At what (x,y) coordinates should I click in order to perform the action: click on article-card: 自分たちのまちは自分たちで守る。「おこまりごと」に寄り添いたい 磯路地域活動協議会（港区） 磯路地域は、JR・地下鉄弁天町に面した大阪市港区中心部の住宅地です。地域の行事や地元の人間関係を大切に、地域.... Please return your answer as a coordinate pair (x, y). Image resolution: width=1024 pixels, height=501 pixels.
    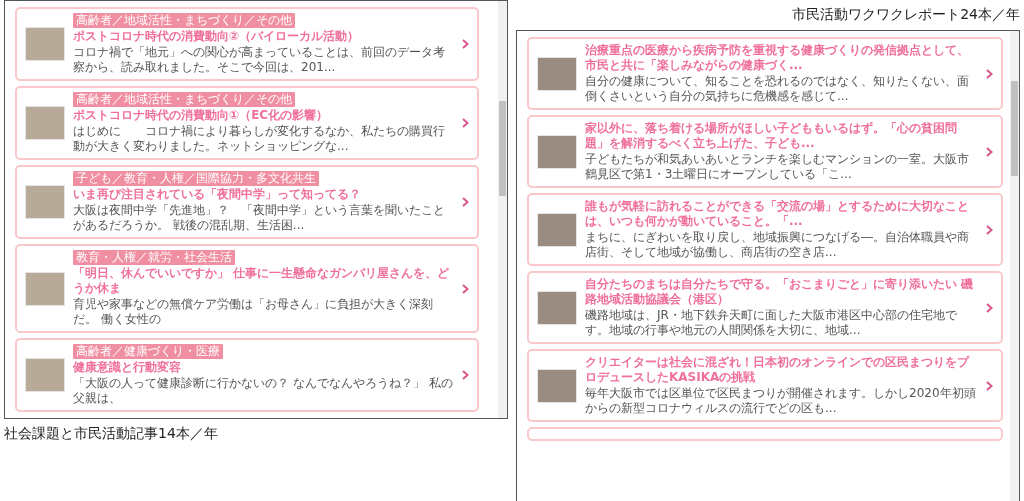
    Looking at the image, I should click on (765, 307).